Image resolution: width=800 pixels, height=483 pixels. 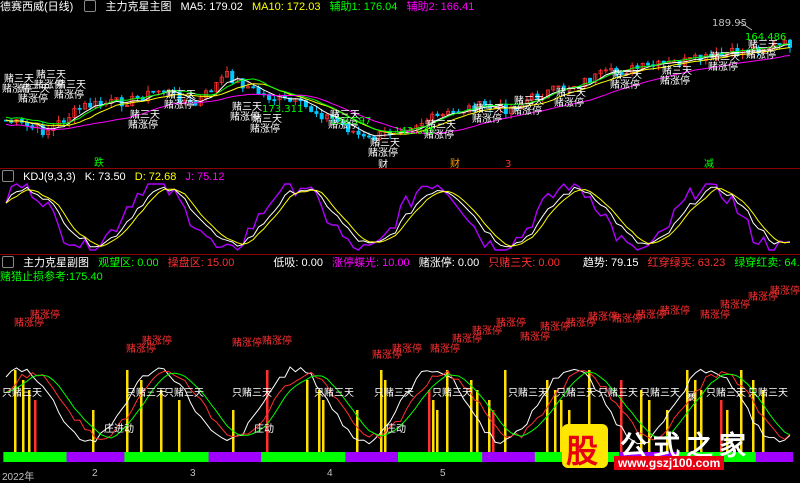 What do you see at coordinates (440, 7) in the screenshot?
I see `aux2-value: 辅助2: 166.41` at bounding box center [440, 7].